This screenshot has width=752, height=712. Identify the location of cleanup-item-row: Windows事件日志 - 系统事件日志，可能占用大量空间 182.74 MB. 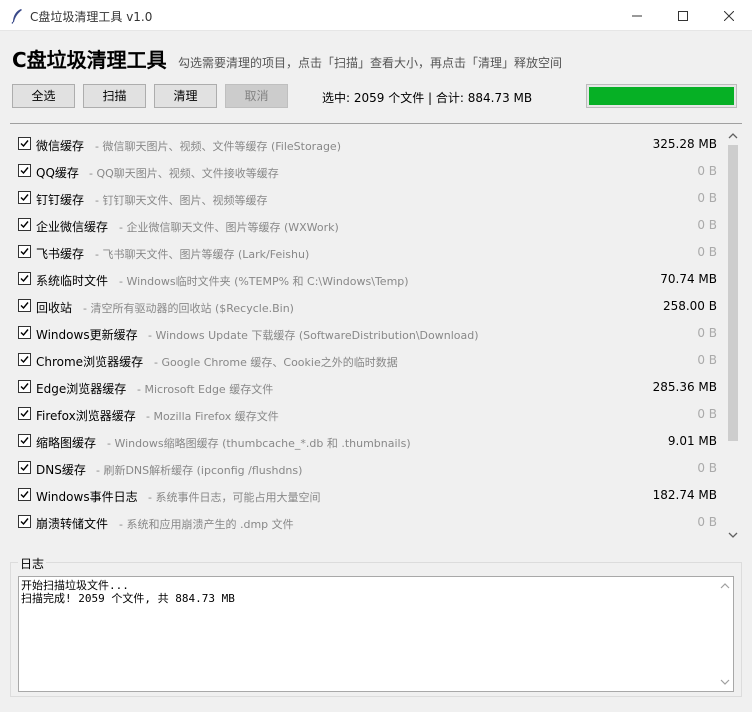
(366, 493).